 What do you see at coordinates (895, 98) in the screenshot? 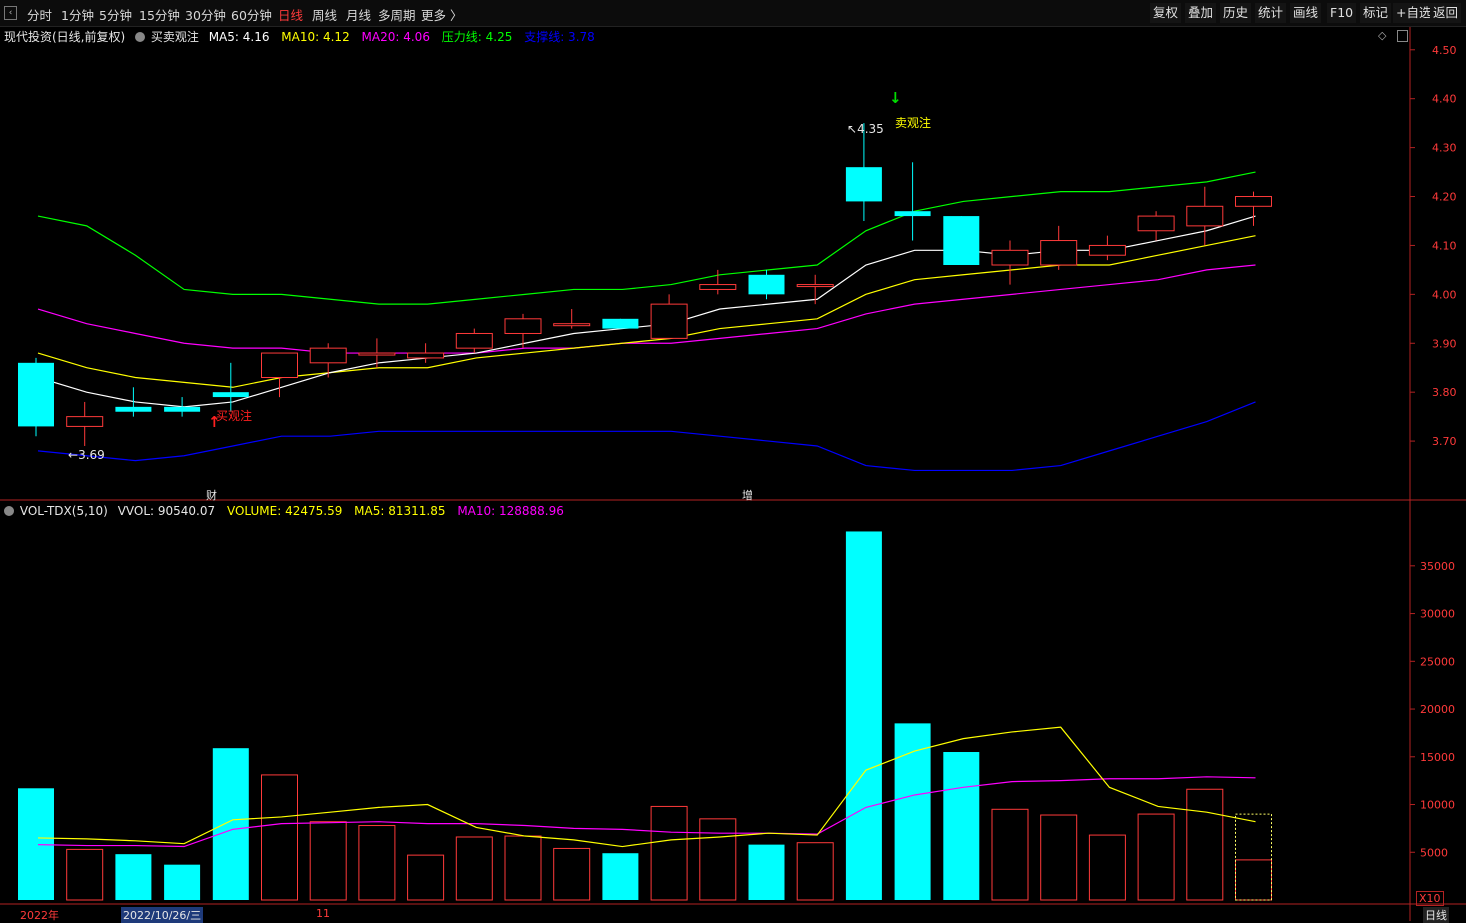
I see `sell-signal-arrow-icon: ↓` at bounding box center [895, 98].